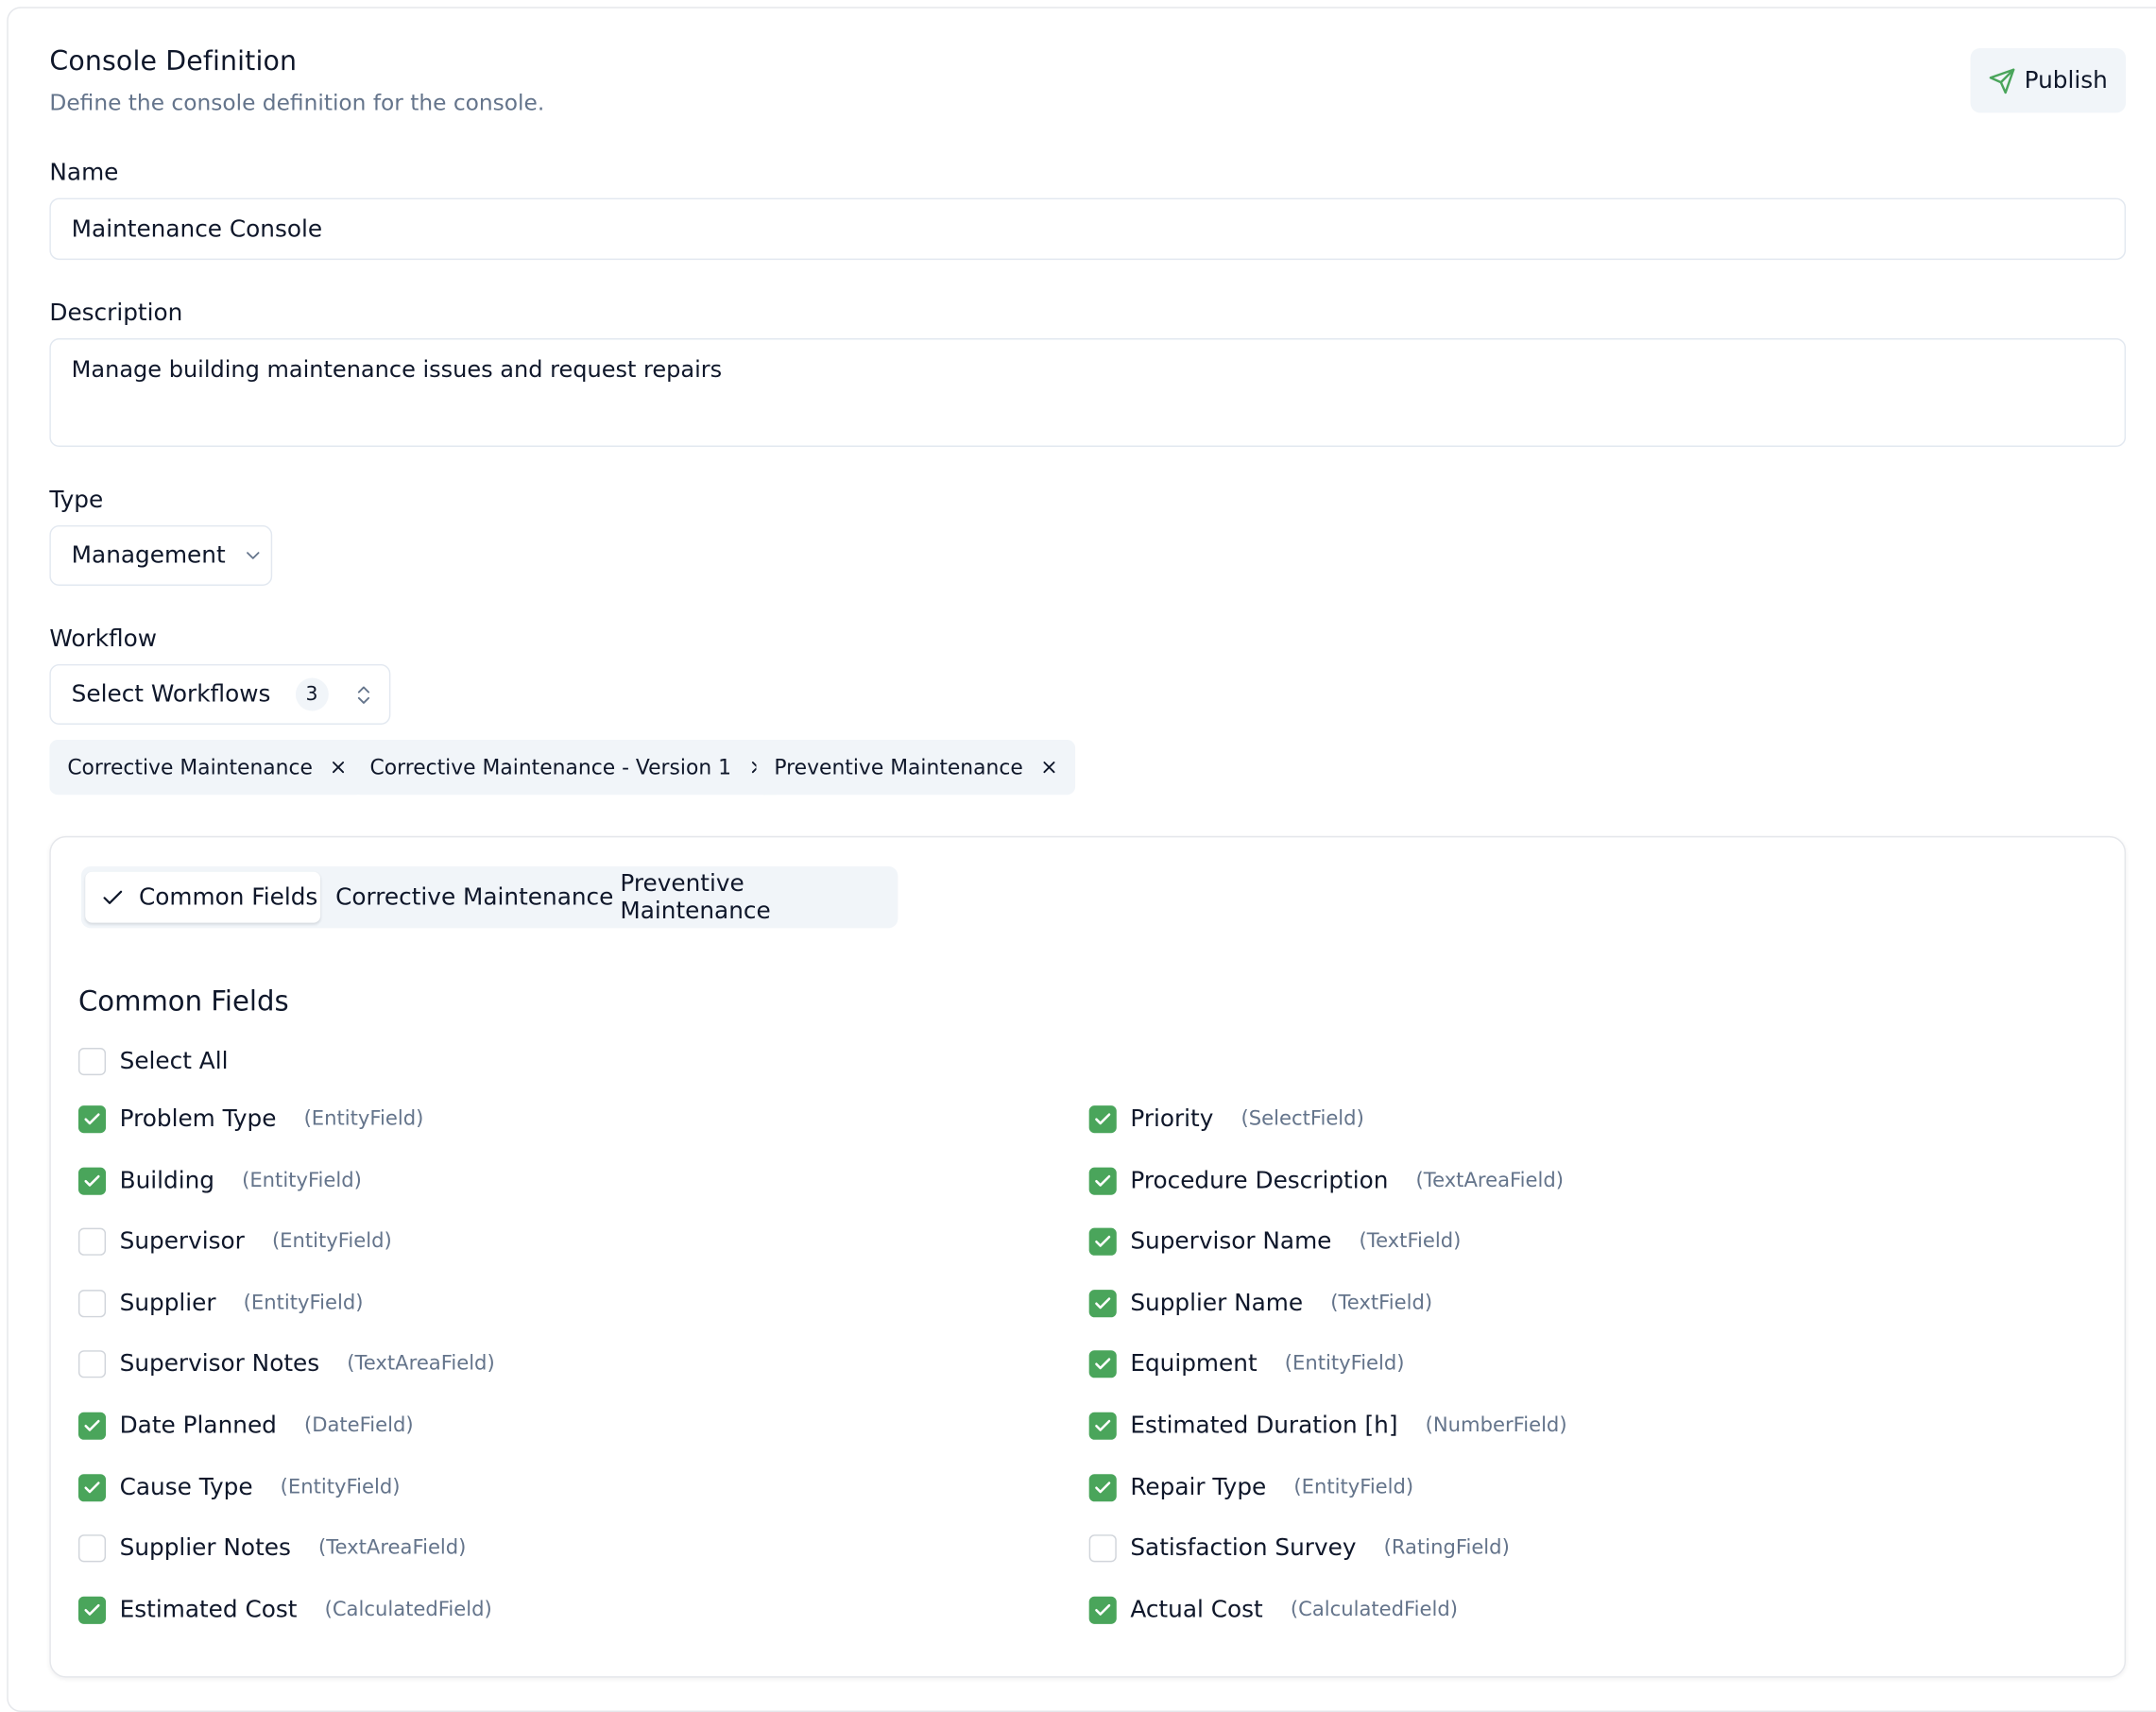 The width and height of the screenshot is (2156, 1712). I want to click on field-row-actual-cost: Actual Cost (CalculatedField), so click(1273, 1610).